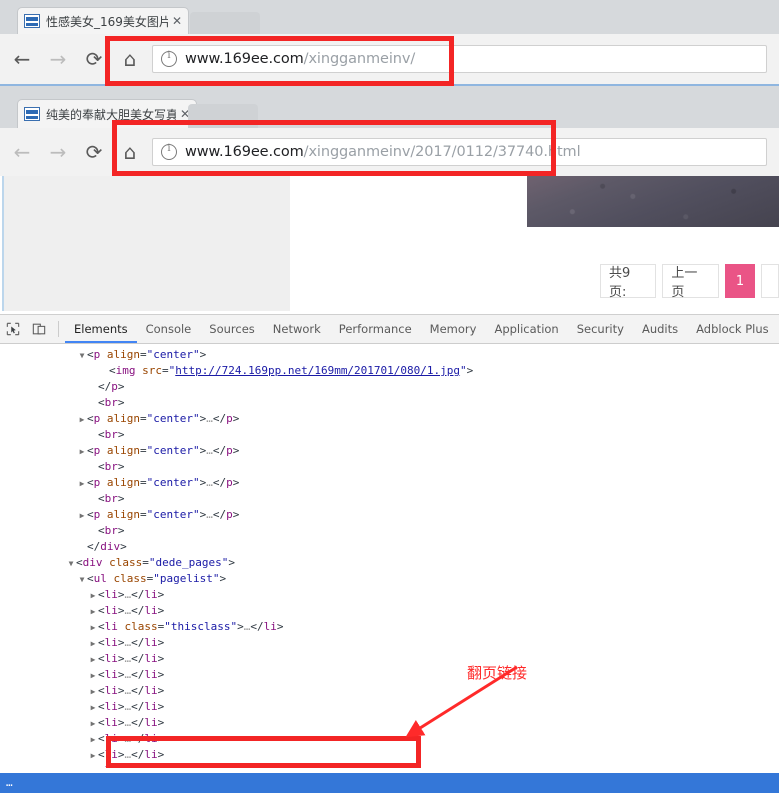  Describe the element at coordinates (389, 579) in the screenshot. I see `dom-node: <ul class="pagelist">` at that location.